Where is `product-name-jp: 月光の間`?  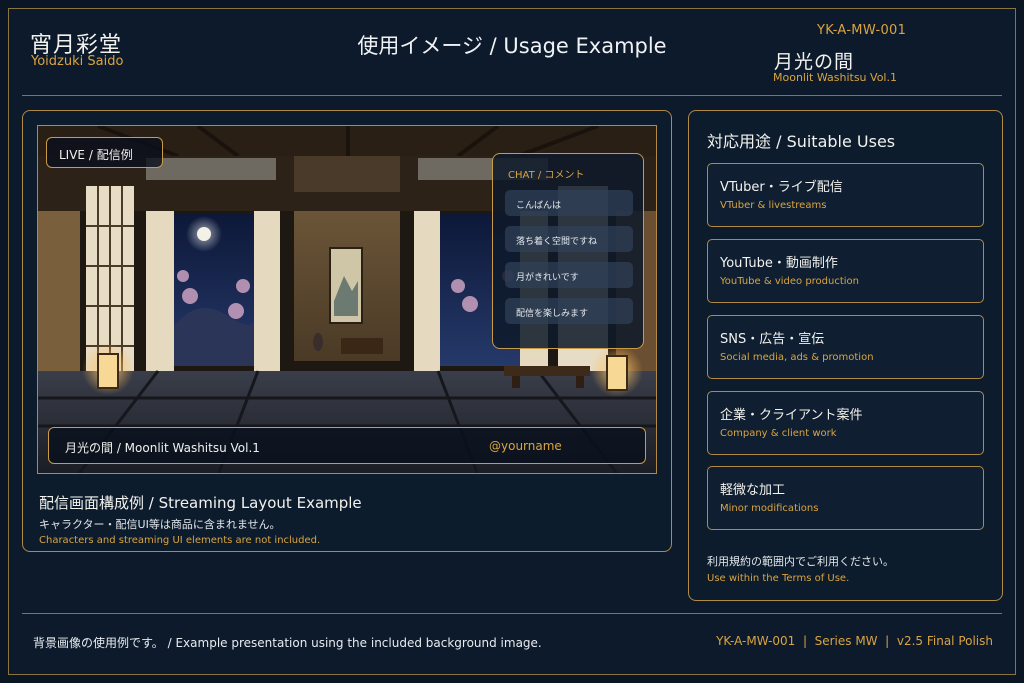
product-name-jp: 月光の間 is located at coordinates (814, 62).